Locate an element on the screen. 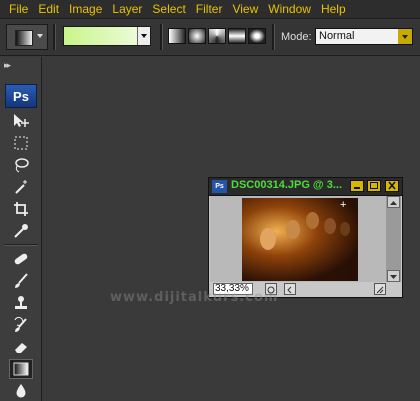 This screenshot has width=420, height=401. healing-brush-tool is located at coordinates (21, 259).